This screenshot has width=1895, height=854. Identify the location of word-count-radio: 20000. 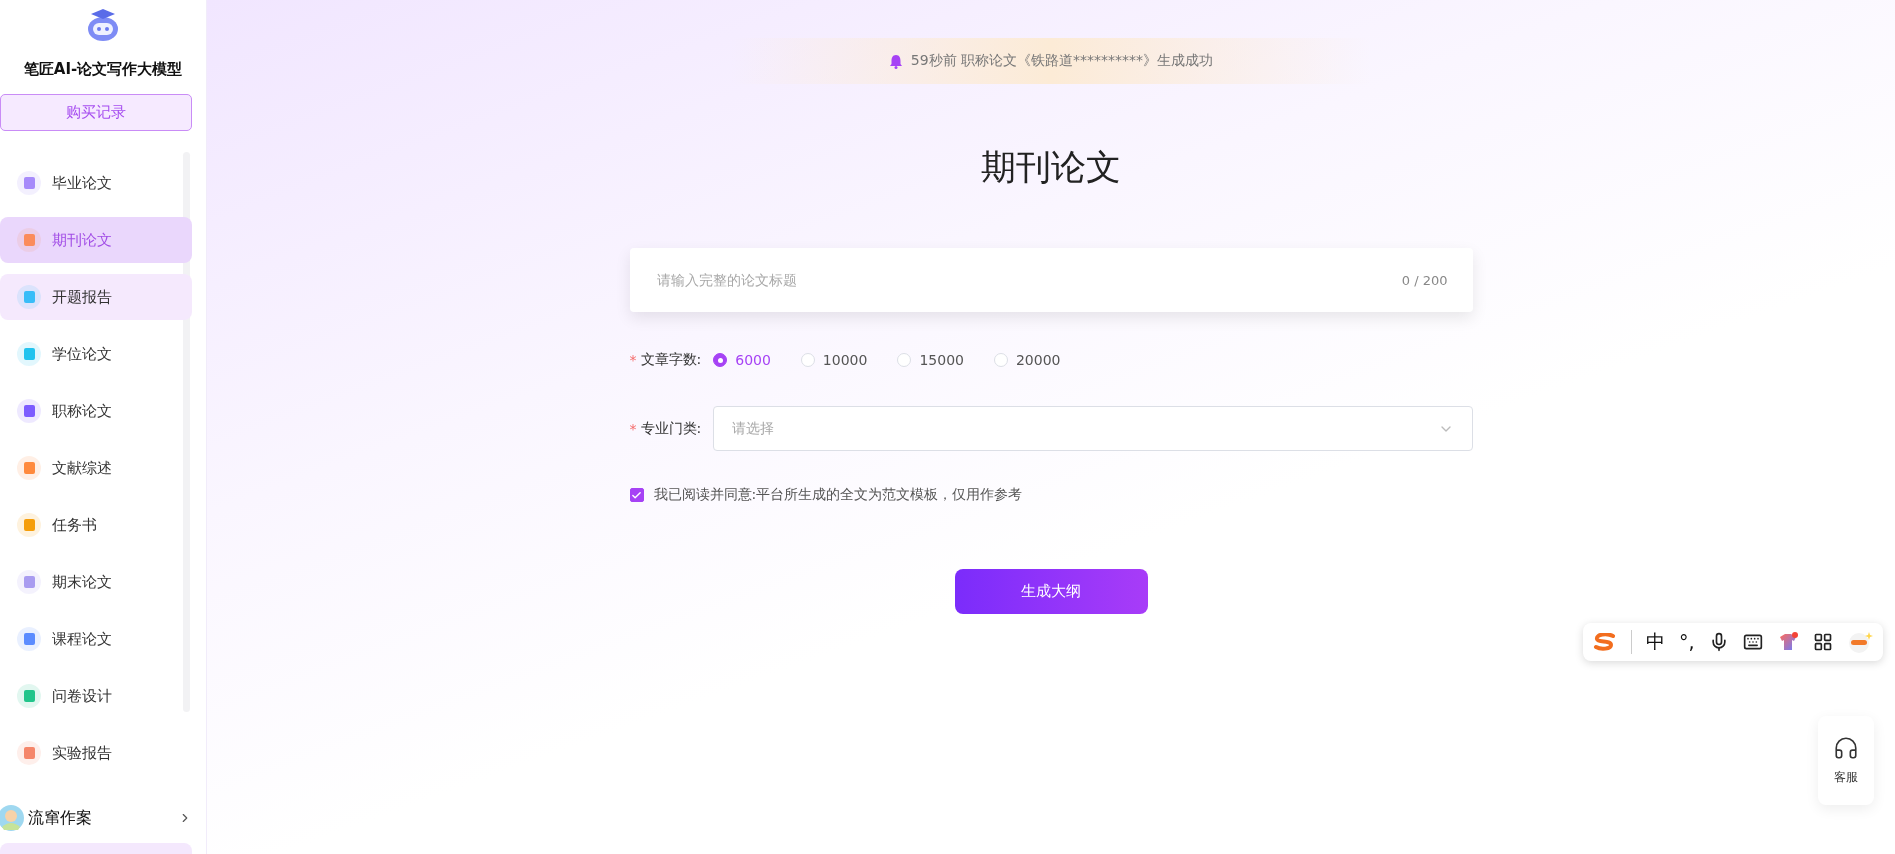
(1027, 360).